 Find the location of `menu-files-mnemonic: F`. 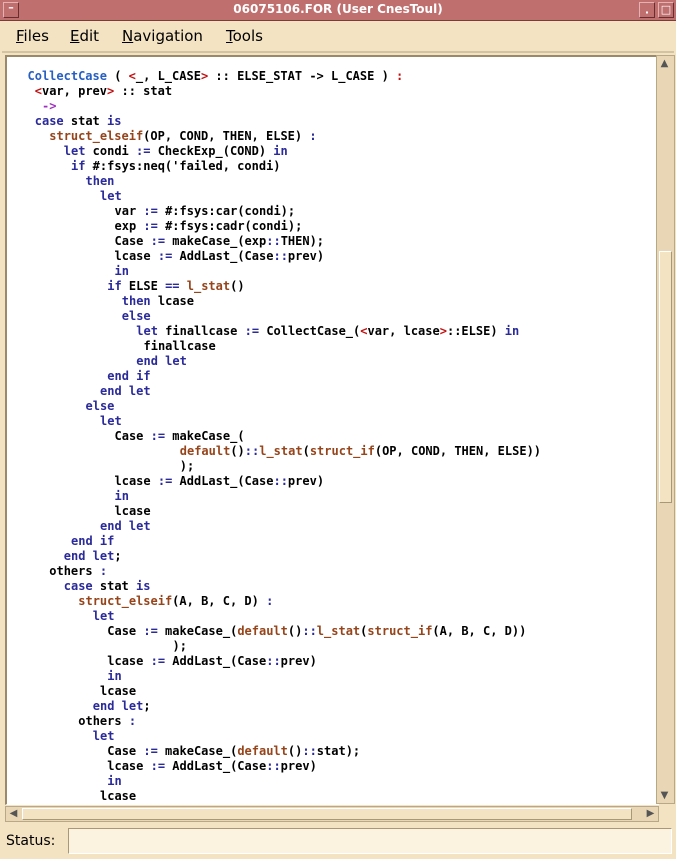

menu-files-mnemonic: F is located at coordinates (20, 36).